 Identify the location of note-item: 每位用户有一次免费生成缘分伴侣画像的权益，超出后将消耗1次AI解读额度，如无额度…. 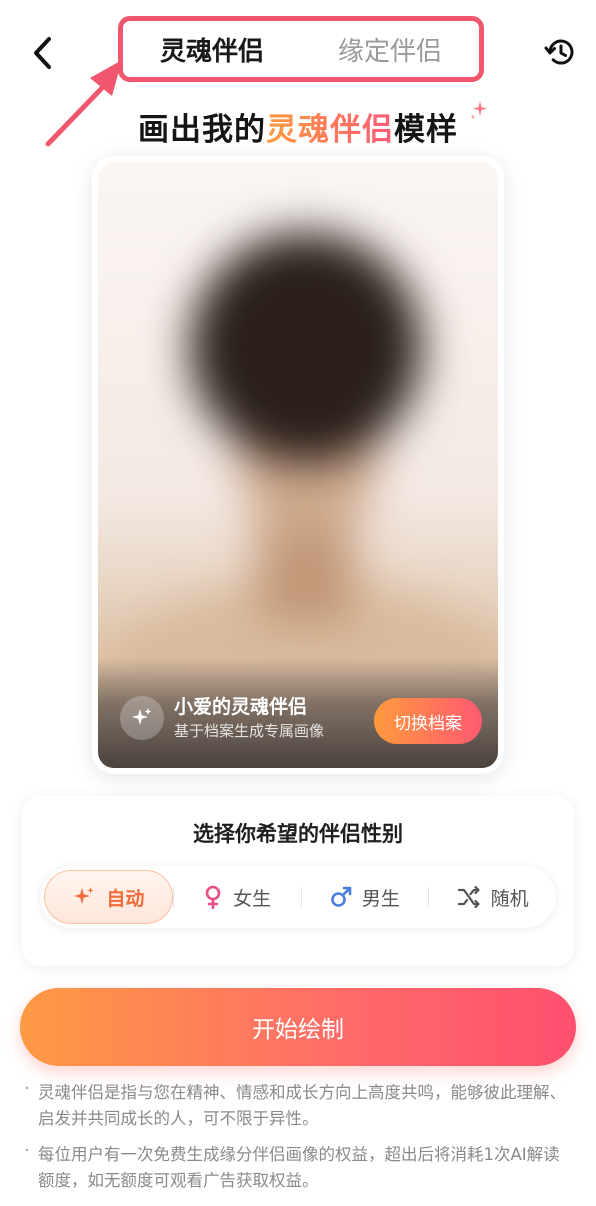
(298, 1166).